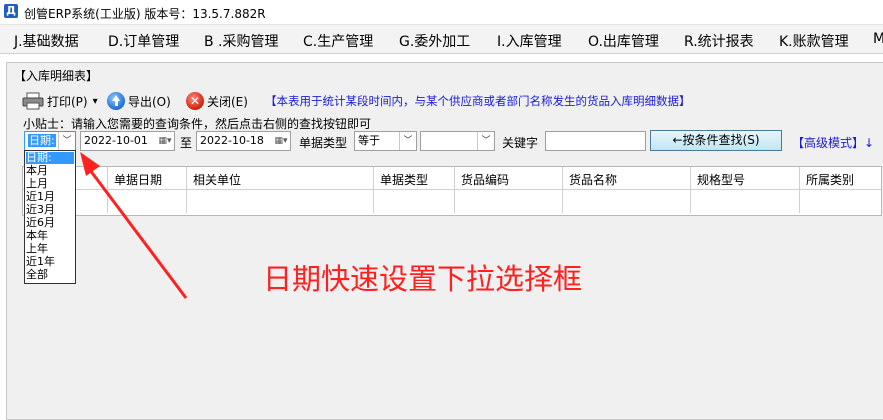  I want to click on column-header: 所属类别, so click(840, 190).